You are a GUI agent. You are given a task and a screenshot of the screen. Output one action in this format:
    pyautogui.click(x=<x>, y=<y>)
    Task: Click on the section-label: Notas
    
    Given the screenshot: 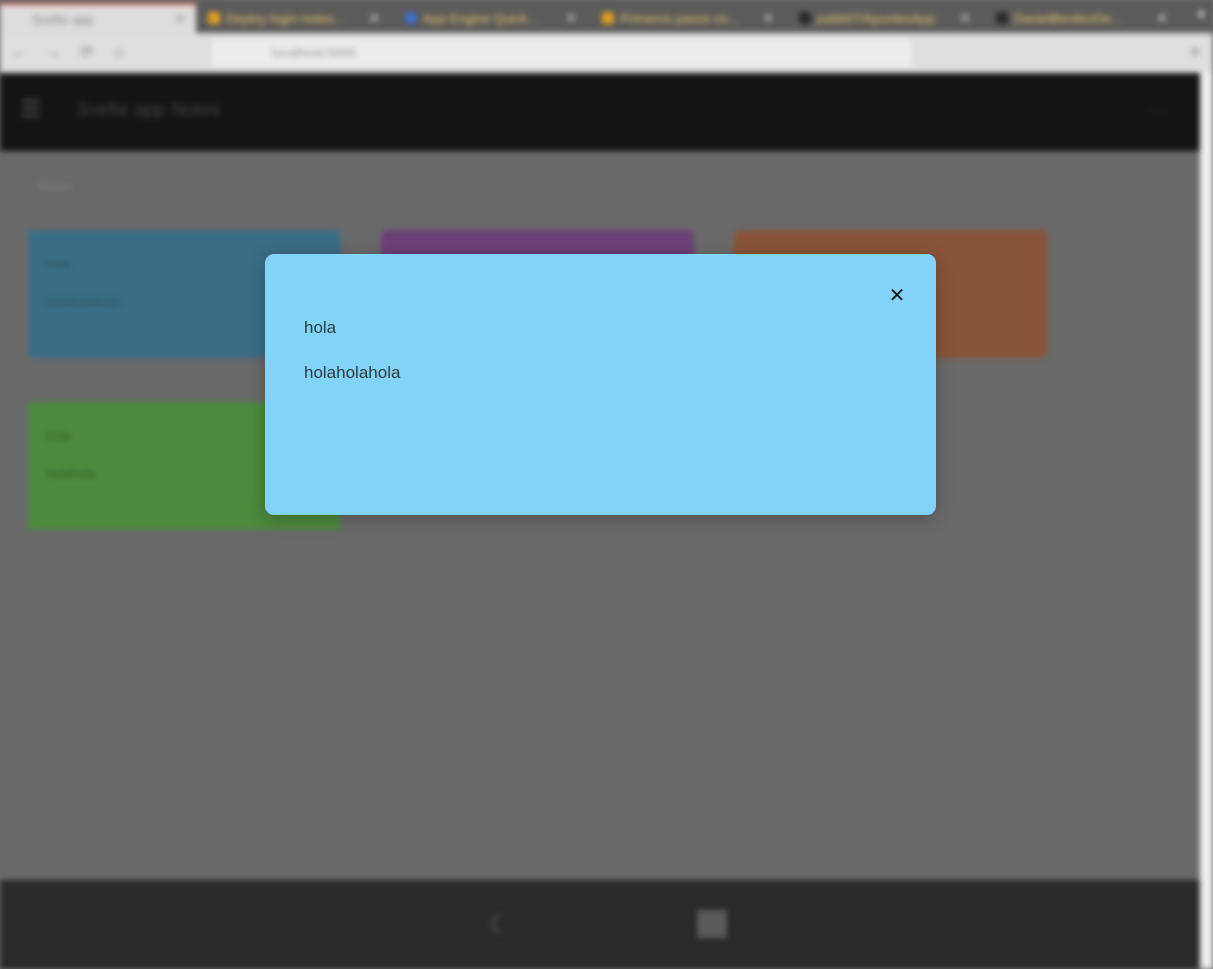 What is the action you would take?
    pyautogui.click(x=55, y=185)
    